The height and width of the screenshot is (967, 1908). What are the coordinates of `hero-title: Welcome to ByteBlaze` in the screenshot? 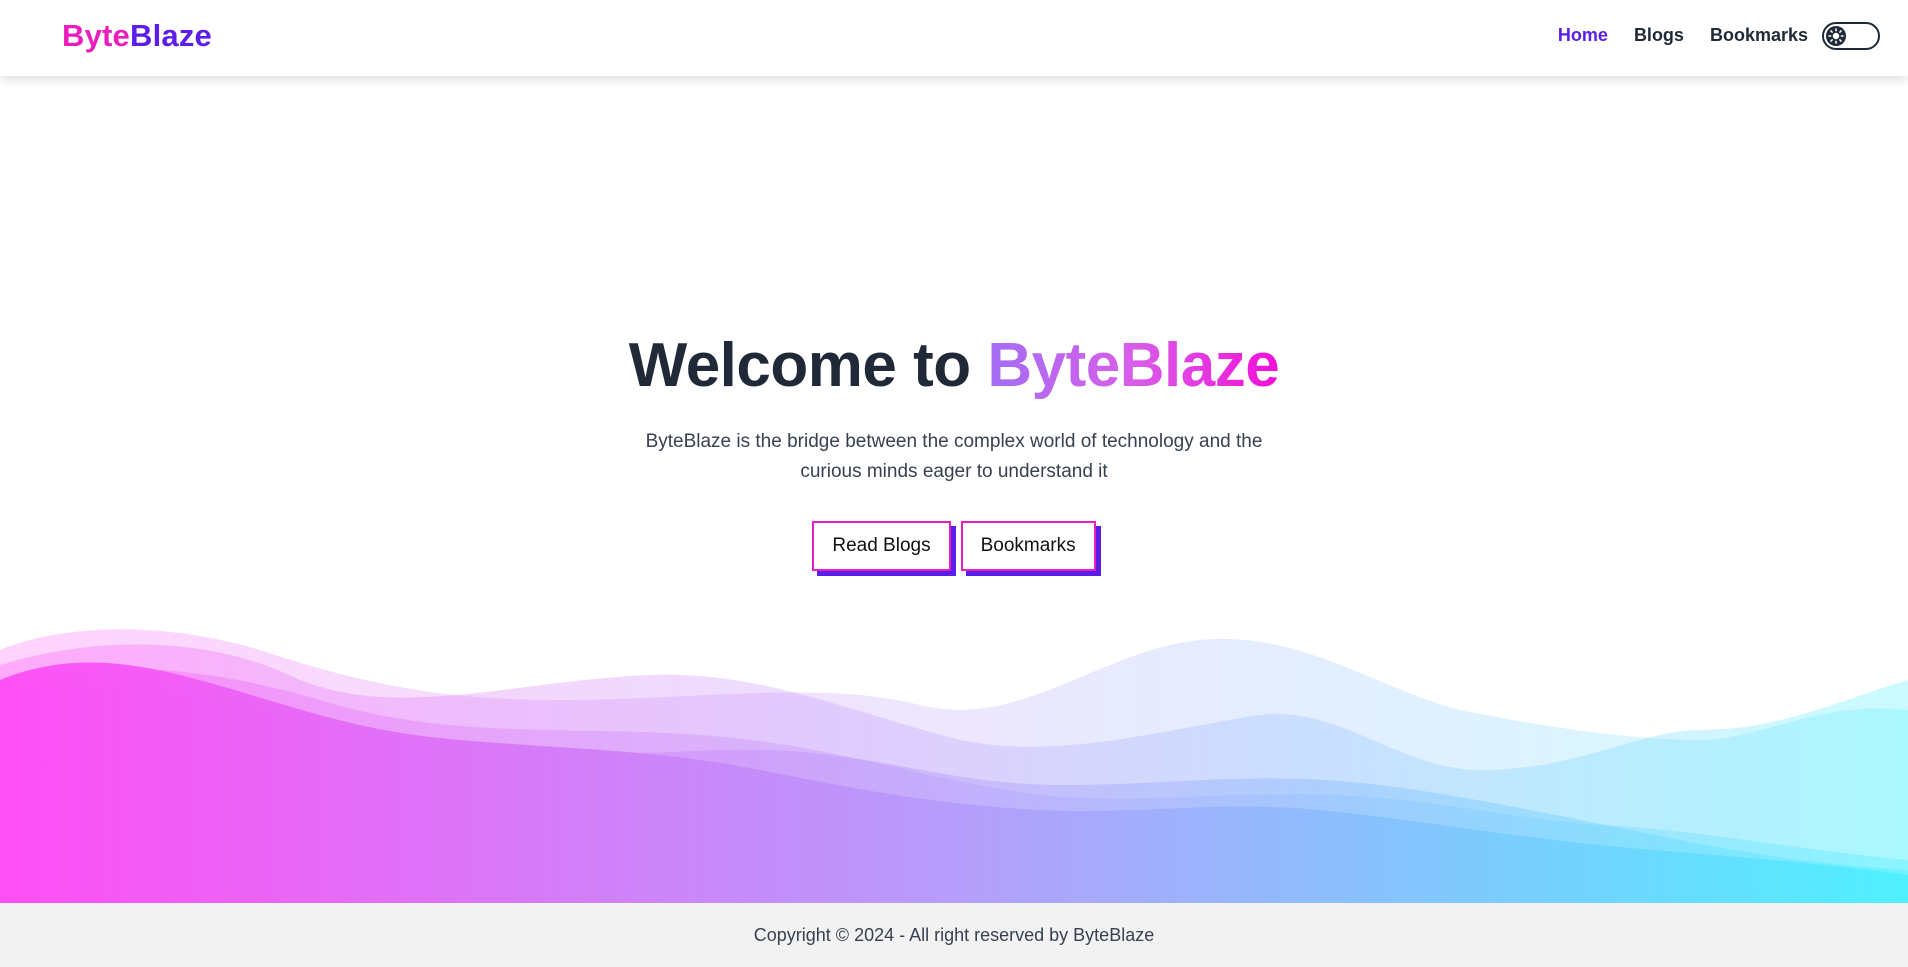 It's located at (954, 365).